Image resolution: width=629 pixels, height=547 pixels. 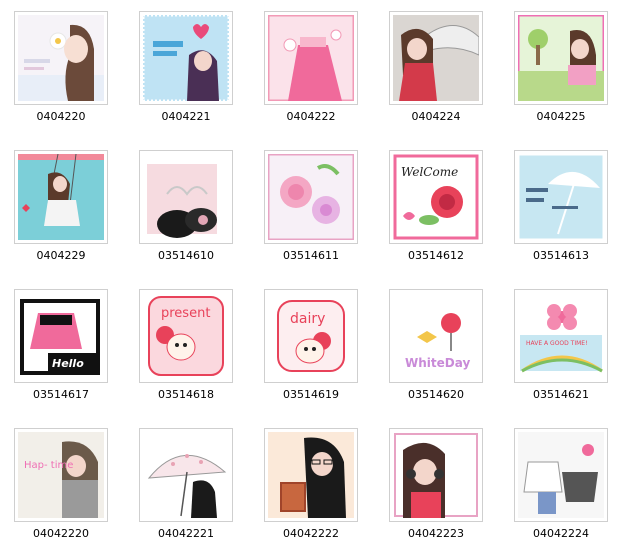 I want to click on thumbnail-label: 03514618, so click(x=186, y=394).